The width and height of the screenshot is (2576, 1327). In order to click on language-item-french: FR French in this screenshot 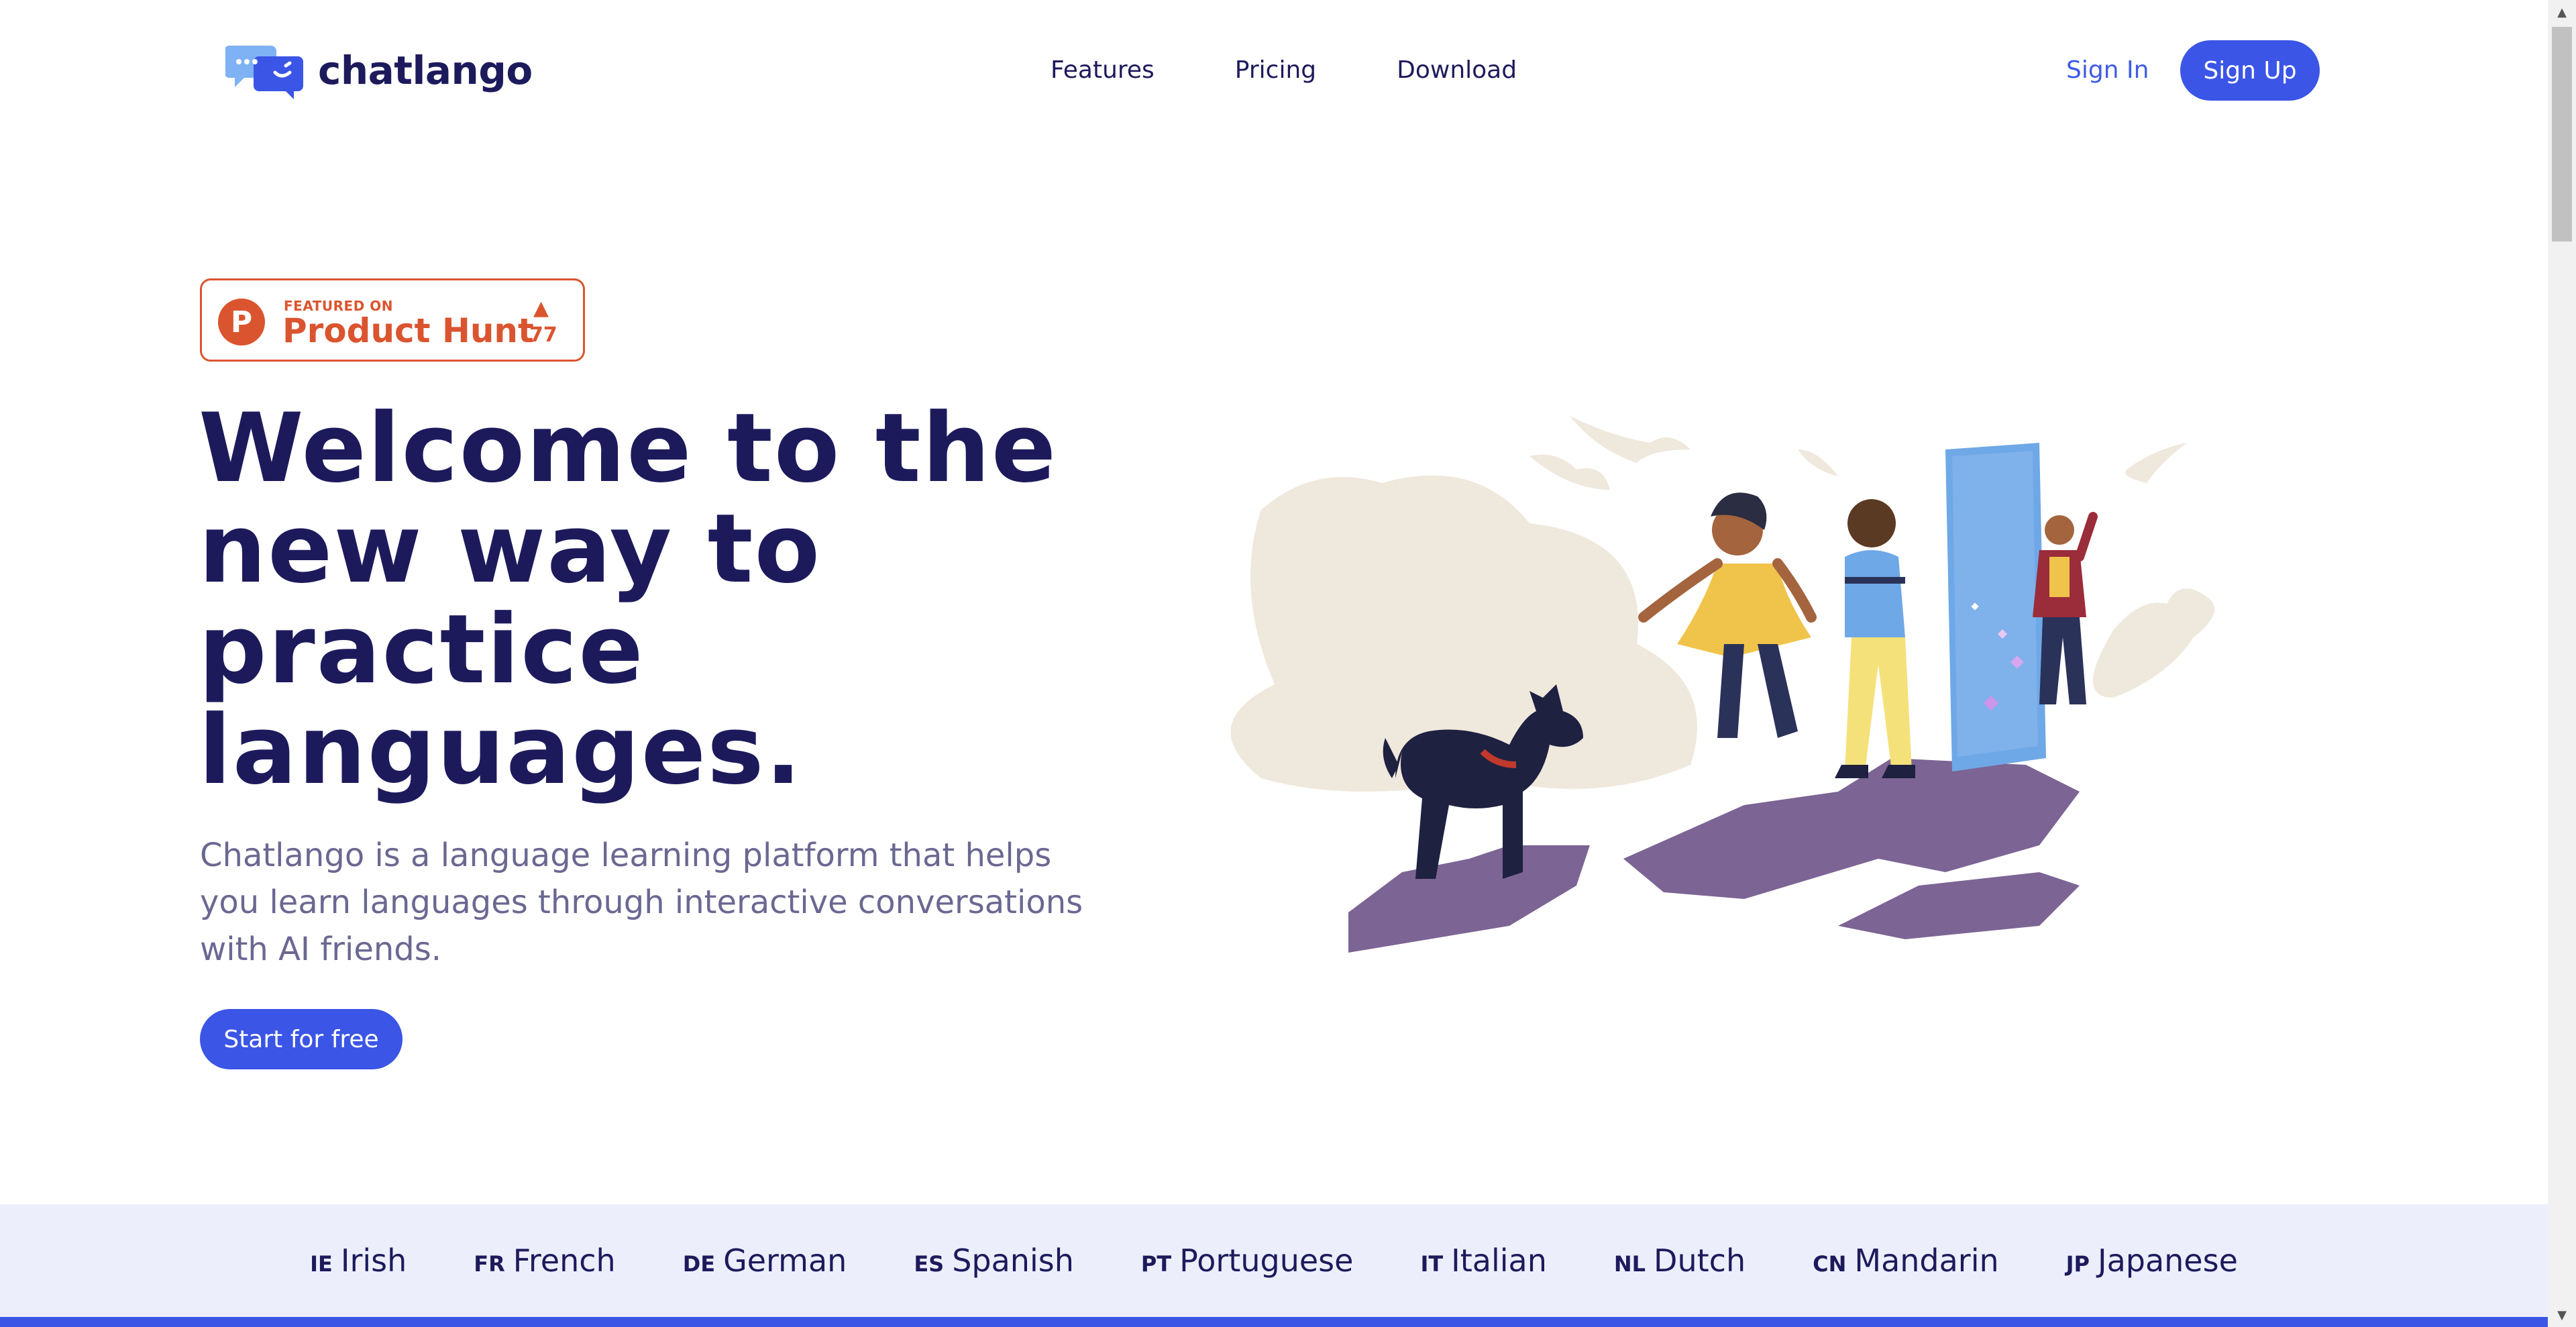, I will do `click(544, 1260)`.